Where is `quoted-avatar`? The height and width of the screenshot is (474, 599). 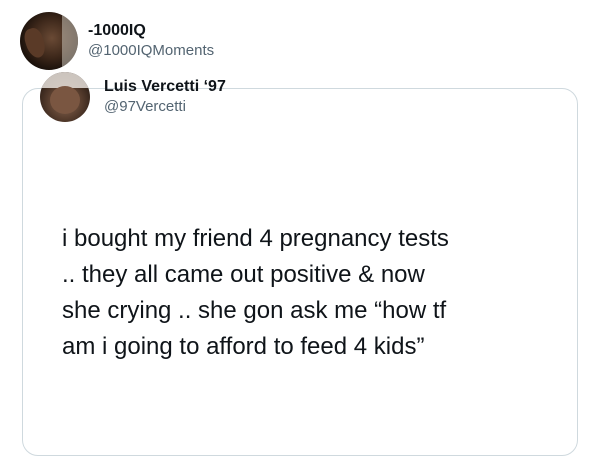
quoted-avatar is located at coordinates (65, 97).